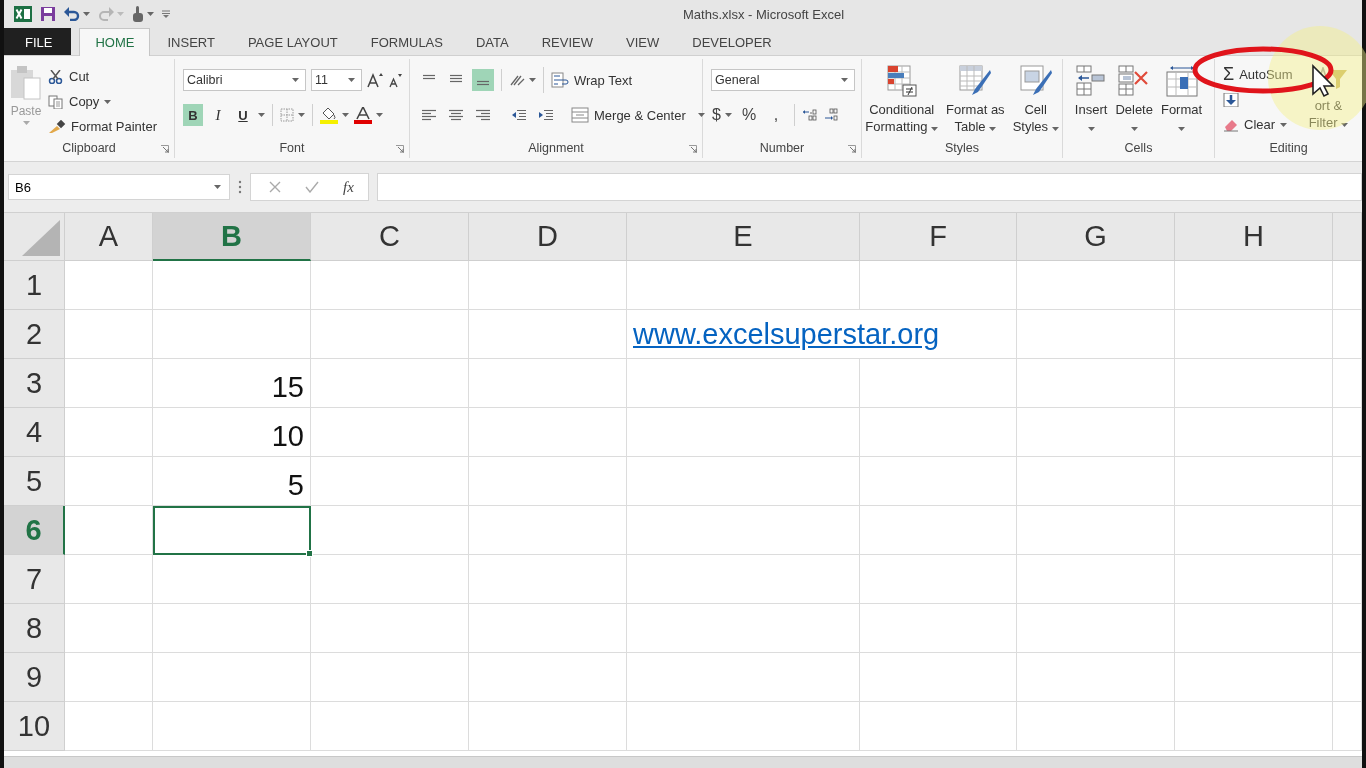  Describe the element at coordinates (722, 115) in the screenshot. I see `currency-button: $` at that location.